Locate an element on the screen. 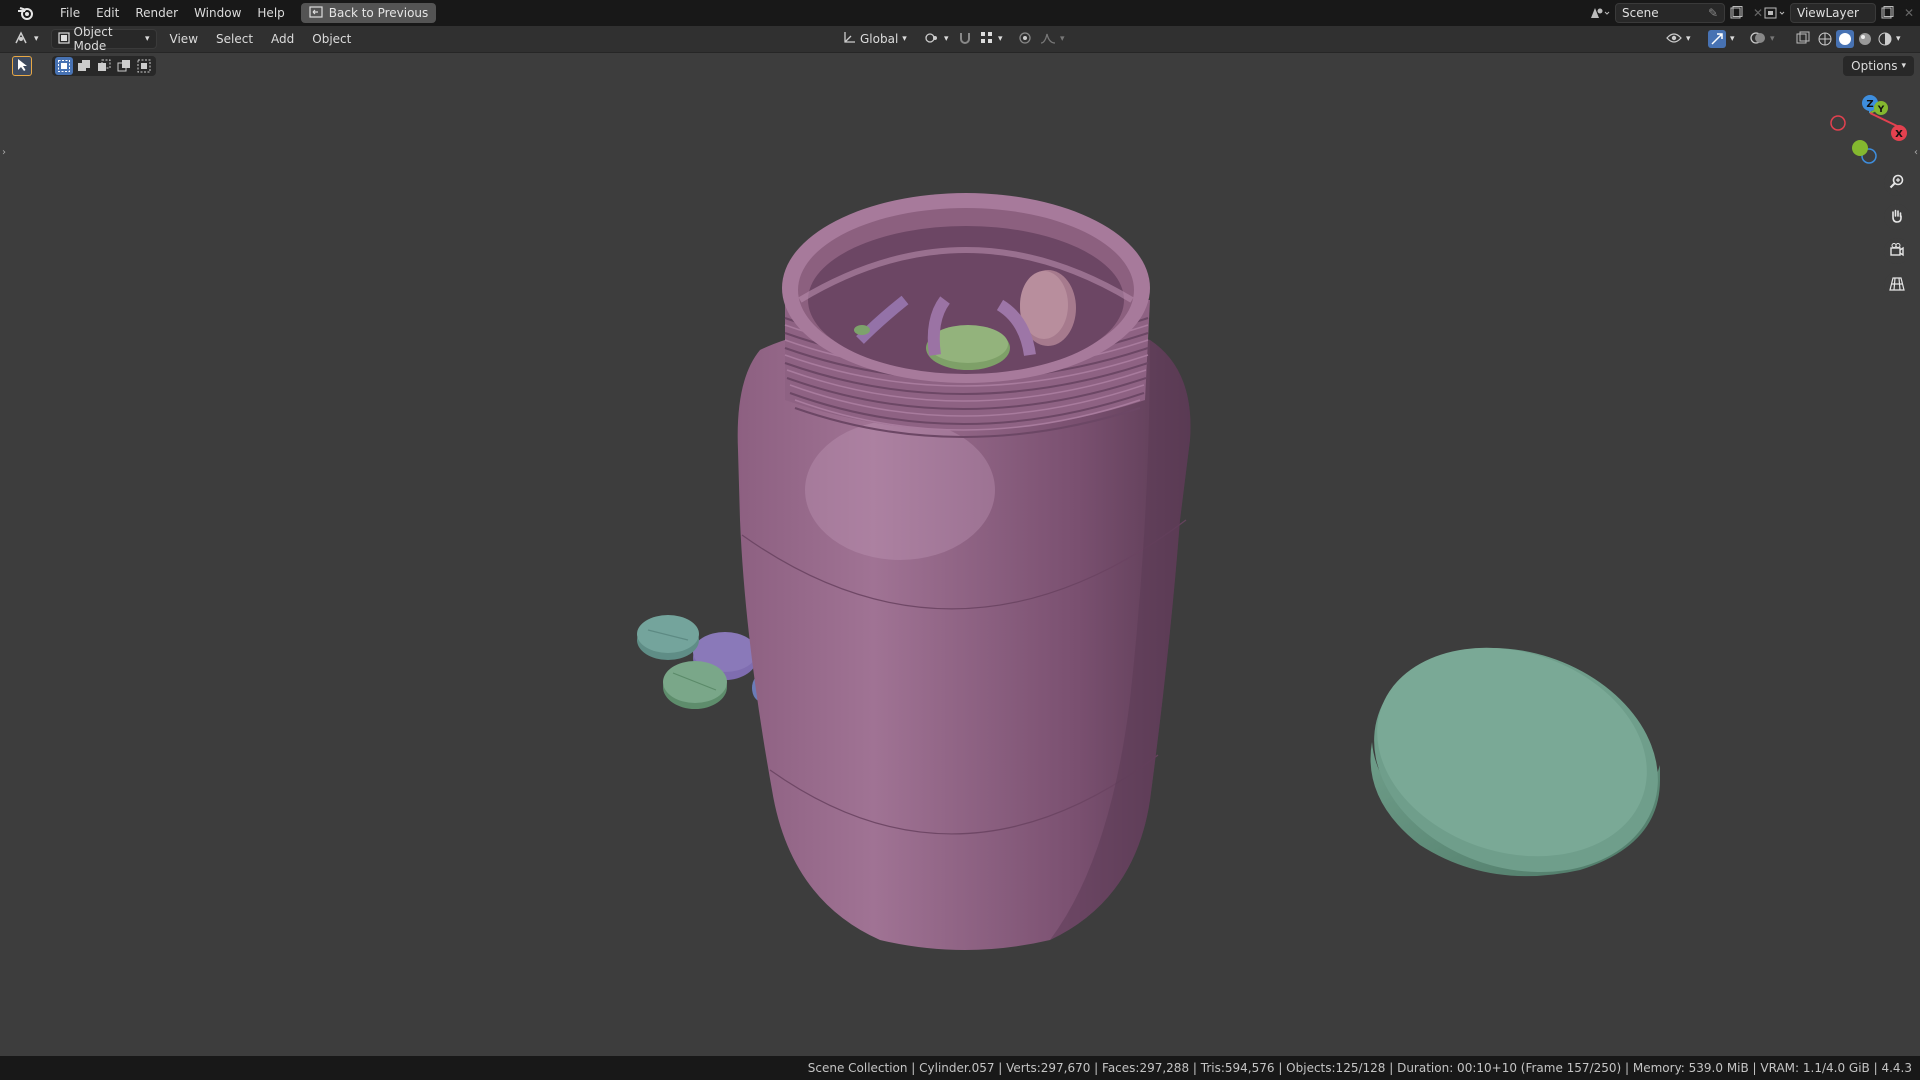  menu-view: View is located at coordinates (184, 39).